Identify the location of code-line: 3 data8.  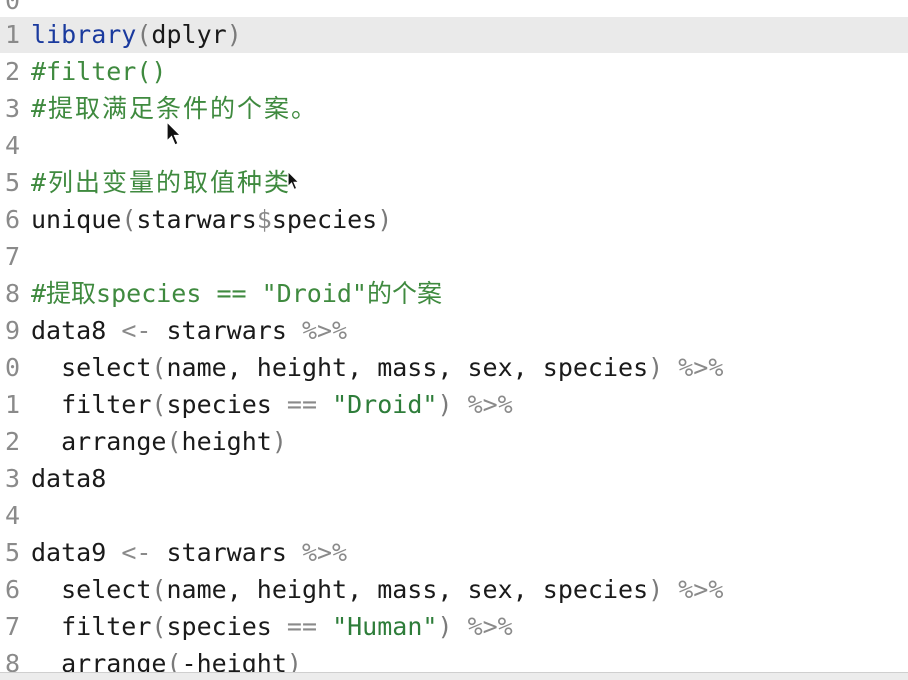
(454, 479).